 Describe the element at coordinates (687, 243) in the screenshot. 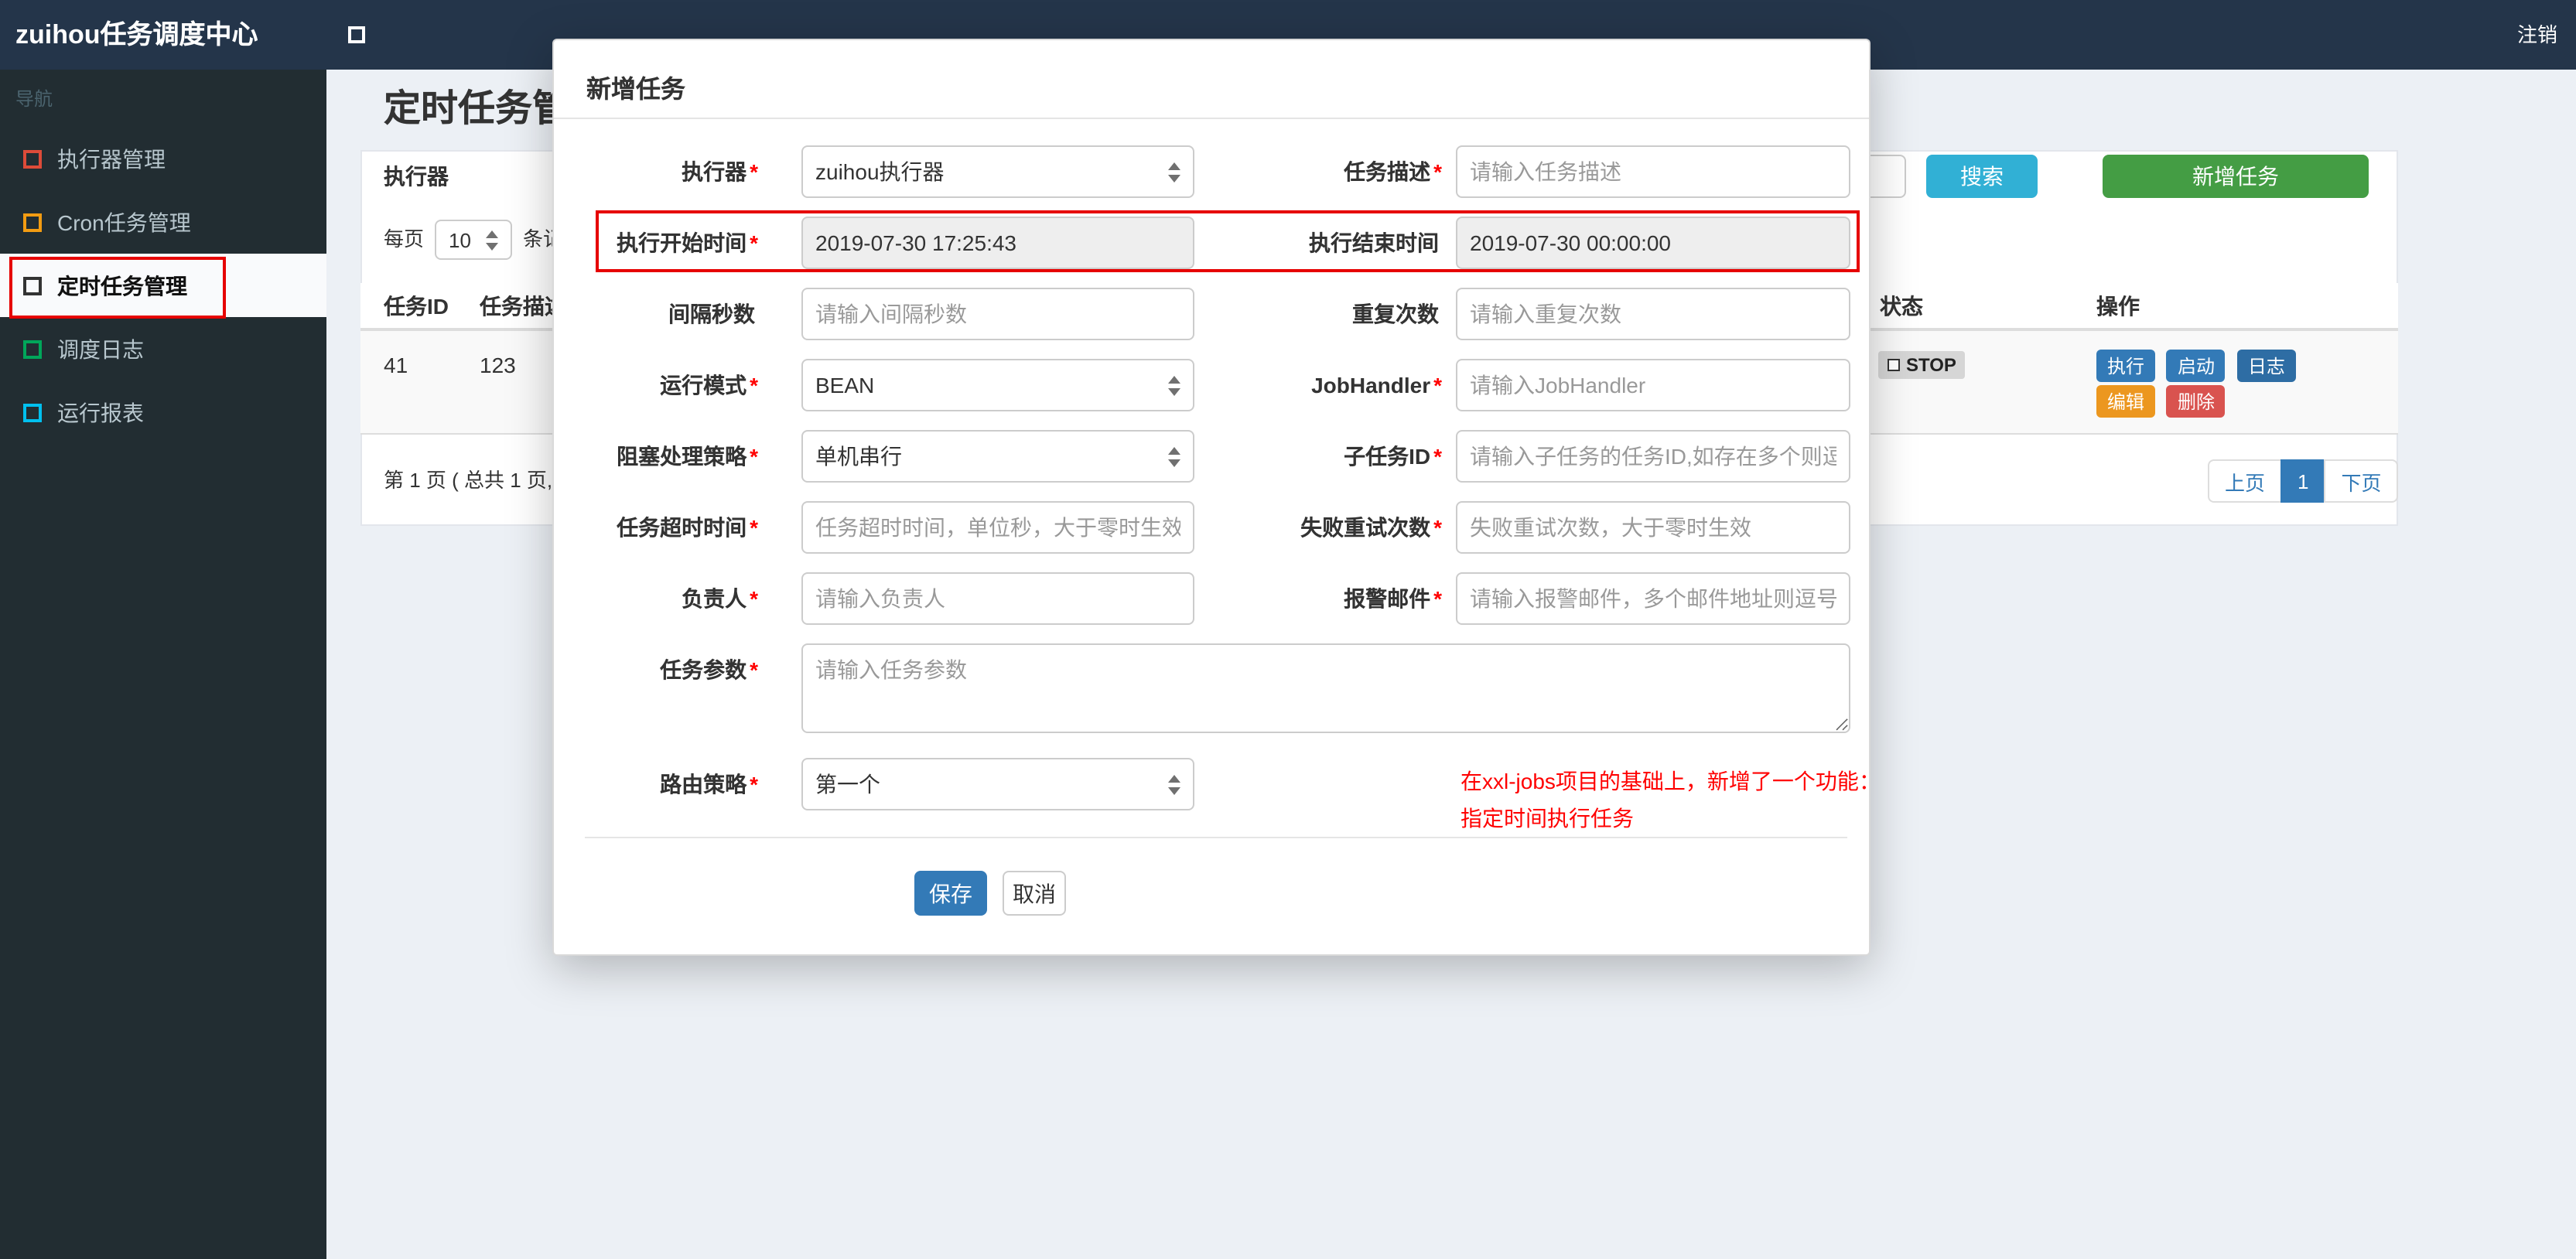

I see `start-time-field-label: 执行开始时间 *` at that location.